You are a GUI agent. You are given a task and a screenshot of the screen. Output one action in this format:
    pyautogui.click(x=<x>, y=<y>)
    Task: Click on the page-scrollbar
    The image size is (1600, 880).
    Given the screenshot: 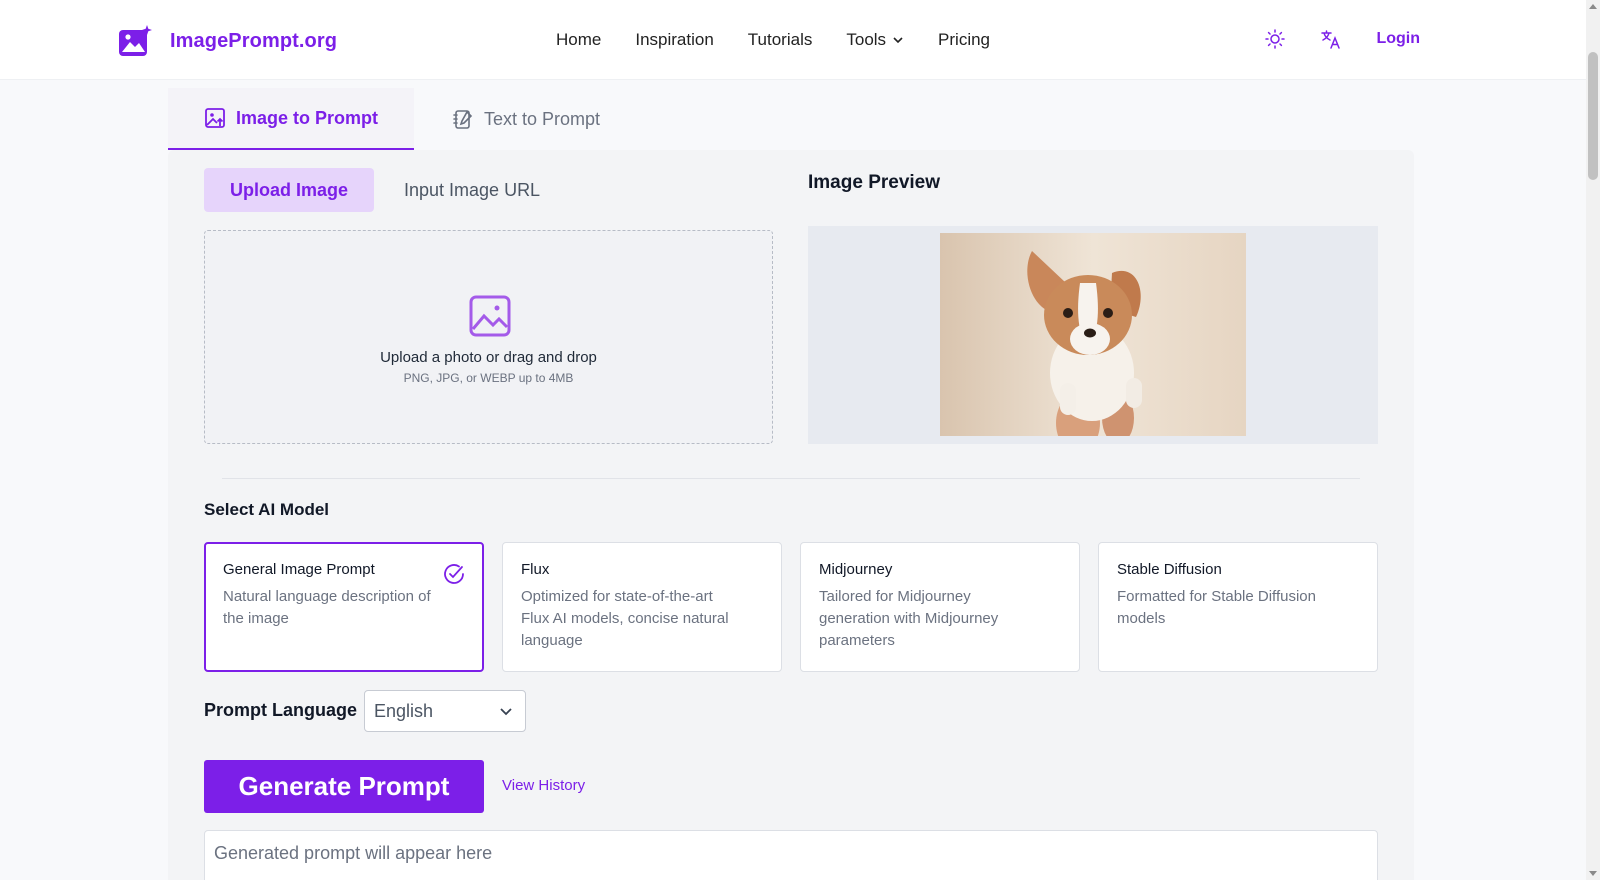 What is the action you would take?
    pyautogui.click(x=1593, y=440)
    